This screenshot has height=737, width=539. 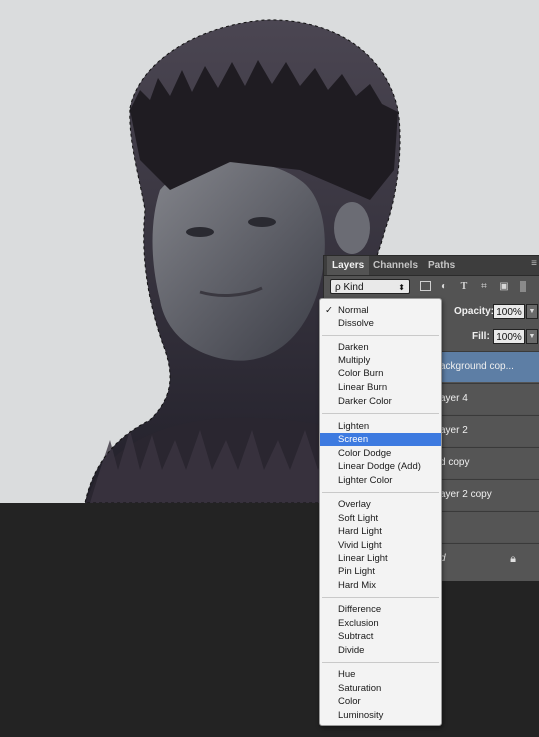 I want to click on layer-name: ayer 2, so click(x=454, y=430).